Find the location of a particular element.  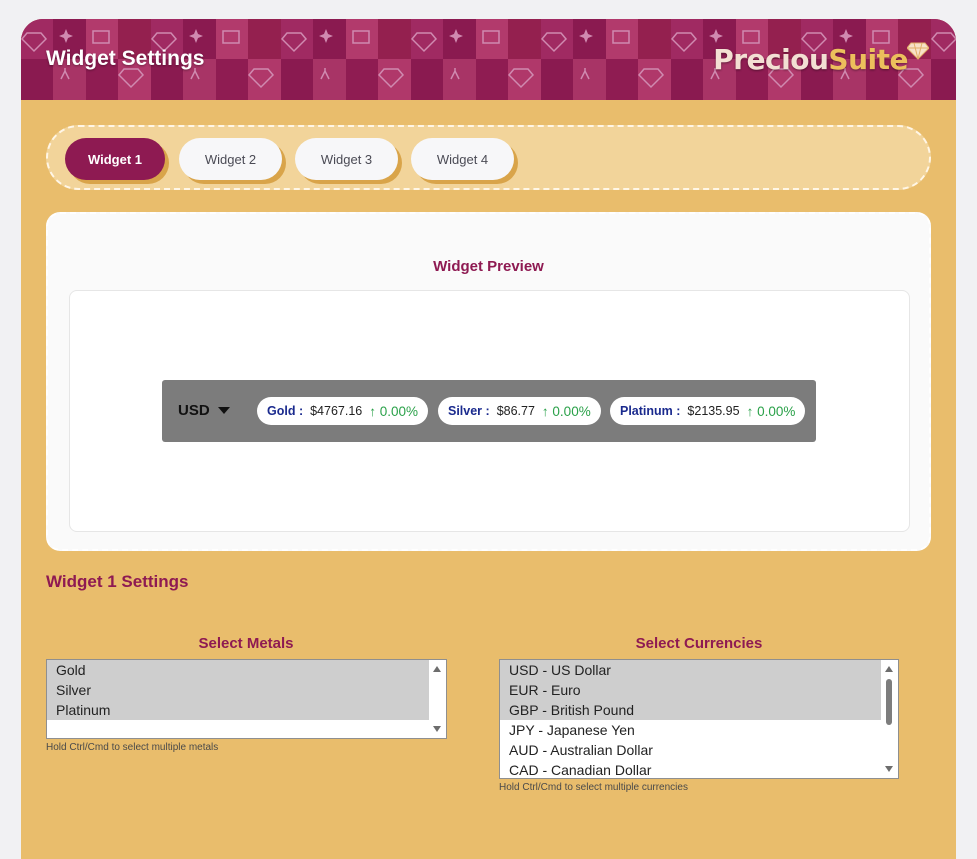

price-pill-platinum: Platinum : $2135.95 ↑ 0.00% is located at coordinates (708, 411).